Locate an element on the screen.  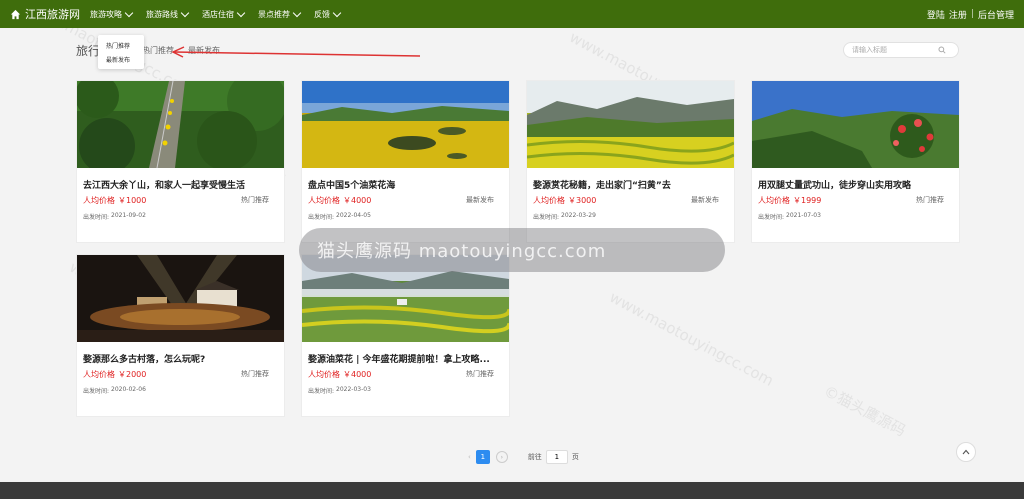
page-jump-input is located at coordinates (556, 457).